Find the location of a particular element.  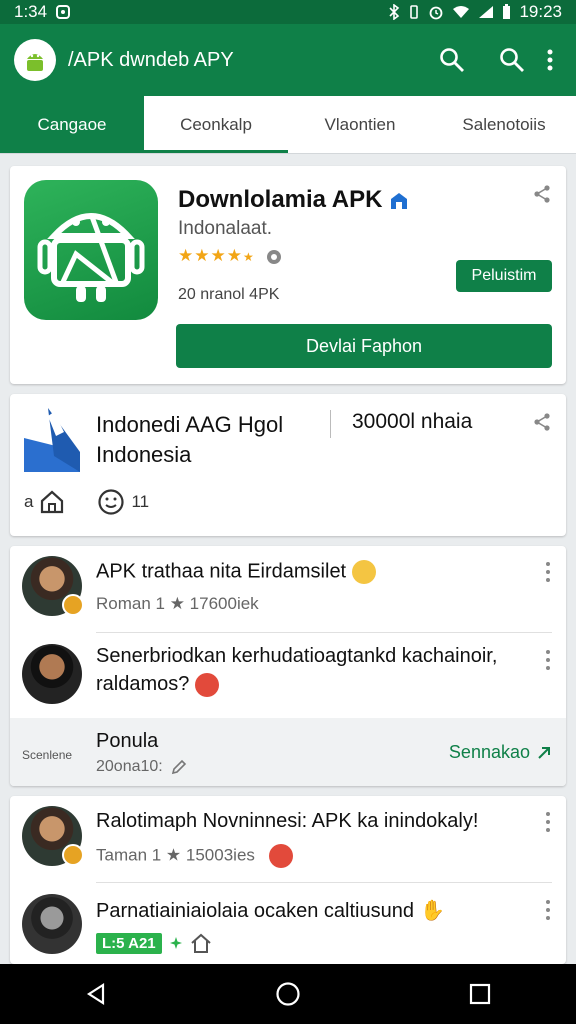

app-name: Downlolamia APK is located at coordinates (293, 200).